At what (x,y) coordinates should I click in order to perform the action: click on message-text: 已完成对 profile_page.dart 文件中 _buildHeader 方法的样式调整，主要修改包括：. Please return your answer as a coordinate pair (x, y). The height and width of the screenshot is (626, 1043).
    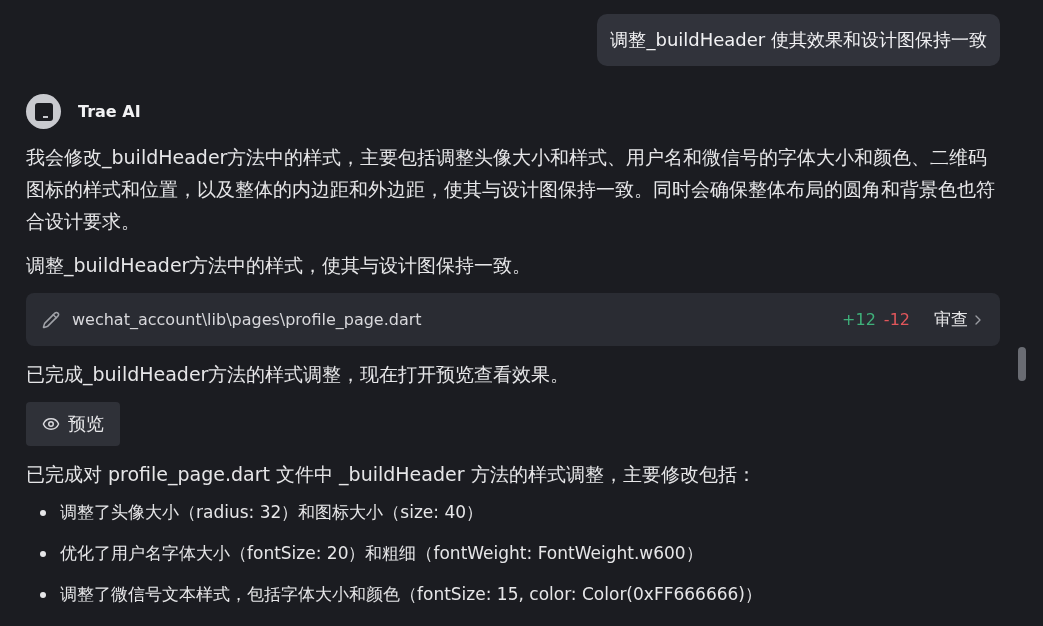
    Looking at the image, I should click on (391, 475).